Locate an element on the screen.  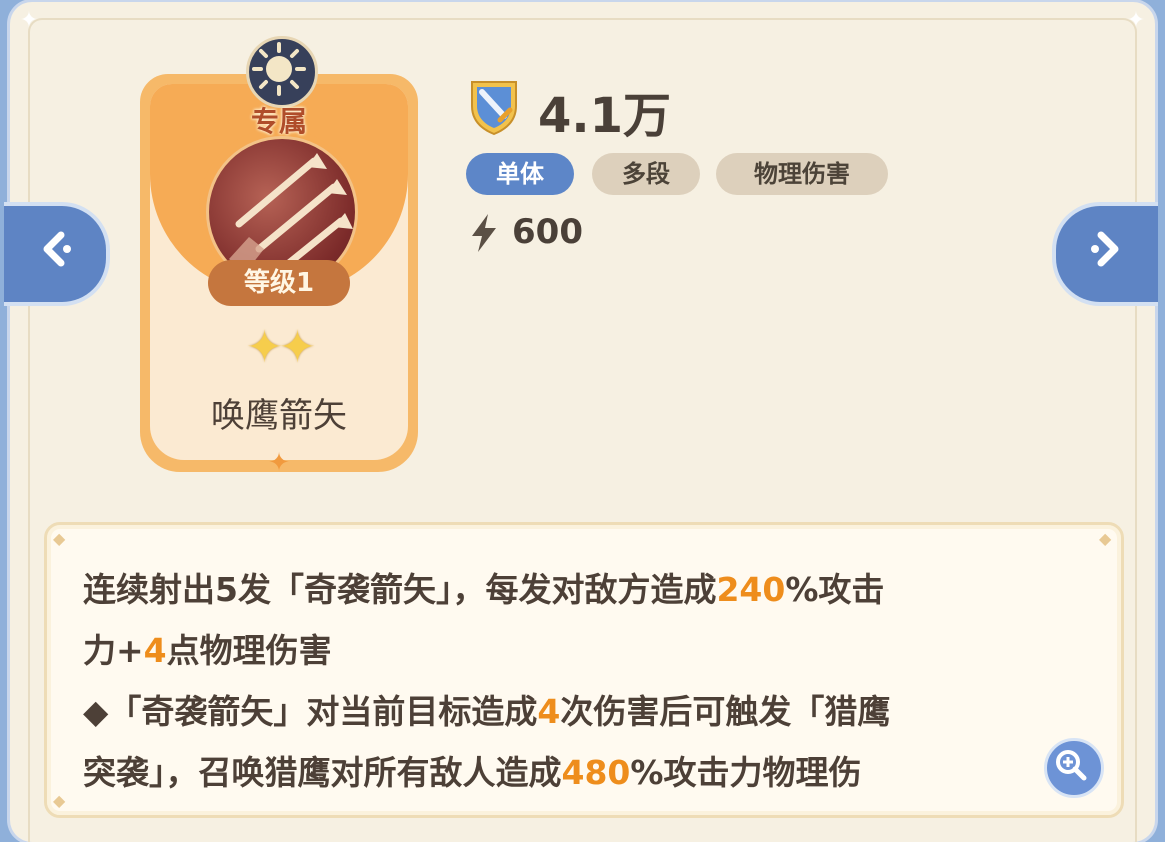
next-skill-button is located at coordinates (1105, 254).